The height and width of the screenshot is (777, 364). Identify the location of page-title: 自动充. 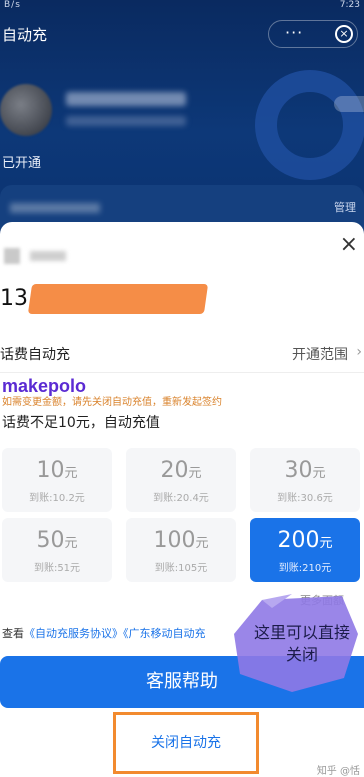
(25, 35).